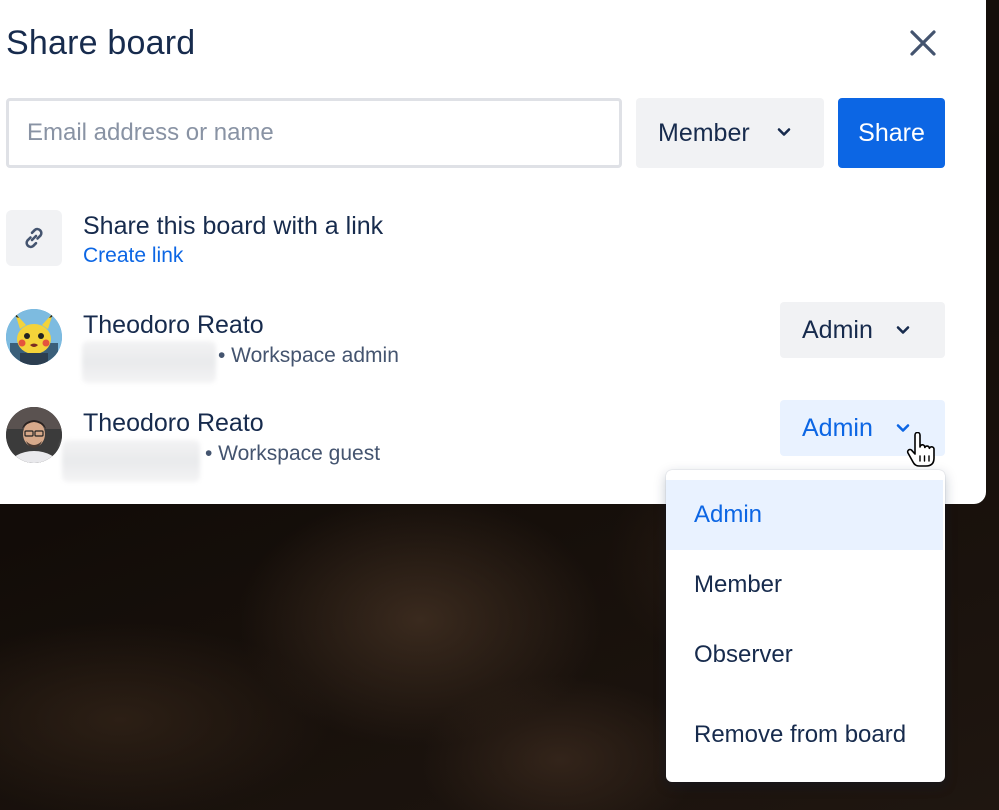  I want to click on role-dropdown-menu: Admin Member Observer Remove from board, so click(805, 626).